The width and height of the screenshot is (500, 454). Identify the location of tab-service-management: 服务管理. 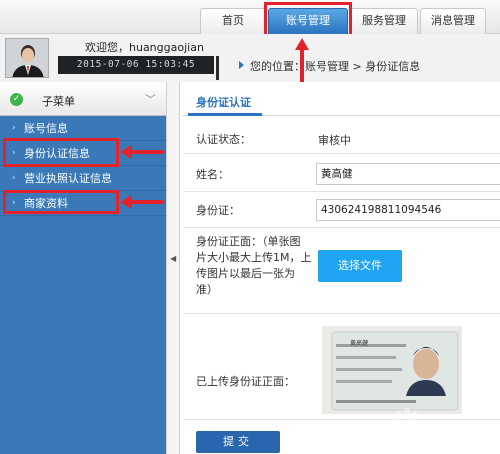
(384, 21).